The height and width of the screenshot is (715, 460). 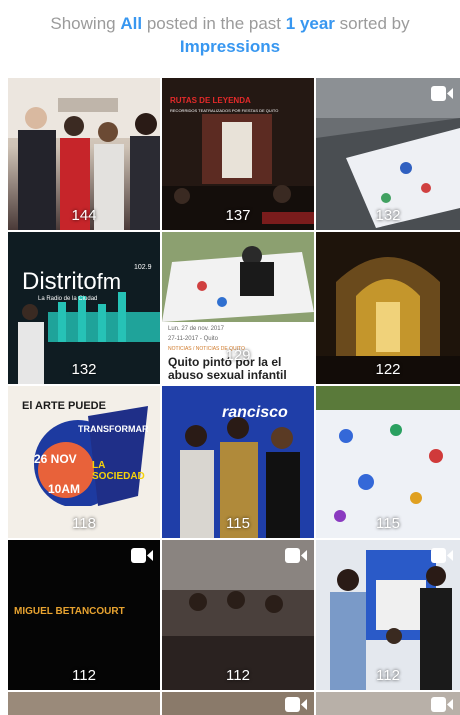 What do you see at coordinates (118, 471) in the screenshot?
I see `poster-line-3: LA SOCIEDAD` at bounding box center [118, 471].